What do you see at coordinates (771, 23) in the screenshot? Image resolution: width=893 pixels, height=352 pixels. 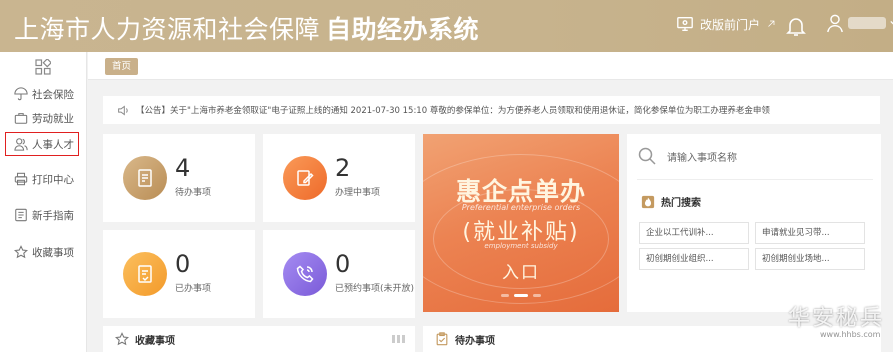 I see `external-link-icon` at bounding box center [771, 23].